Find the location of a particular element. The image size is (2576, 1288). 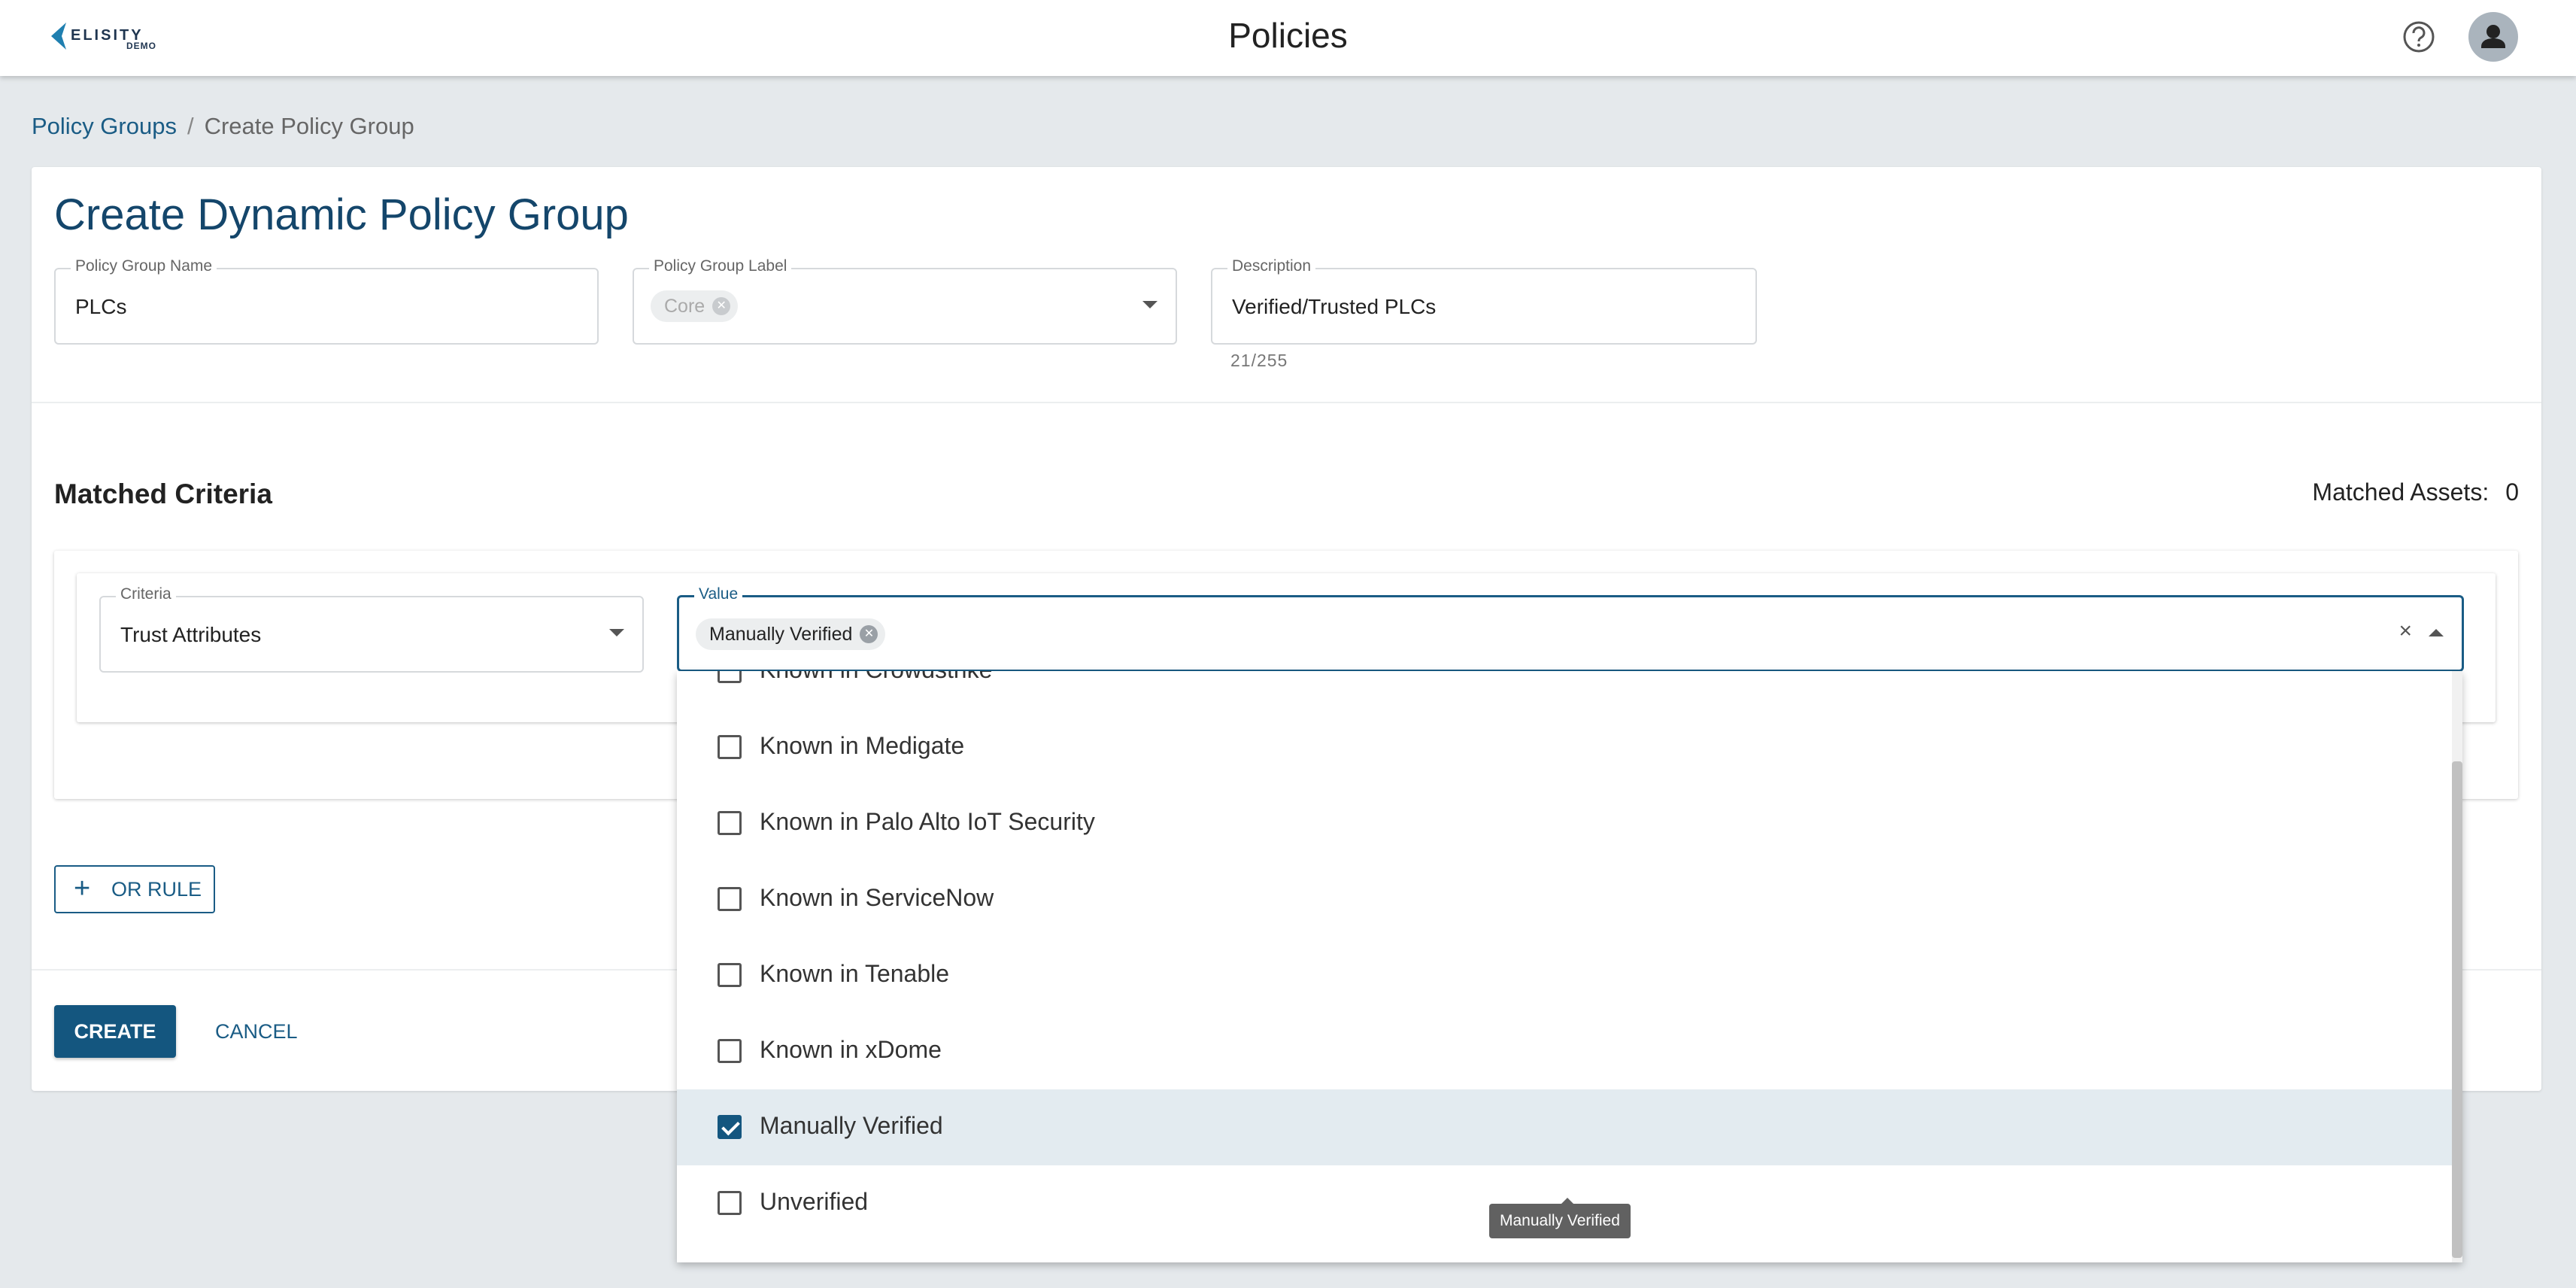

cancel-button: CANCEL is located at coordinates (256, 1031).